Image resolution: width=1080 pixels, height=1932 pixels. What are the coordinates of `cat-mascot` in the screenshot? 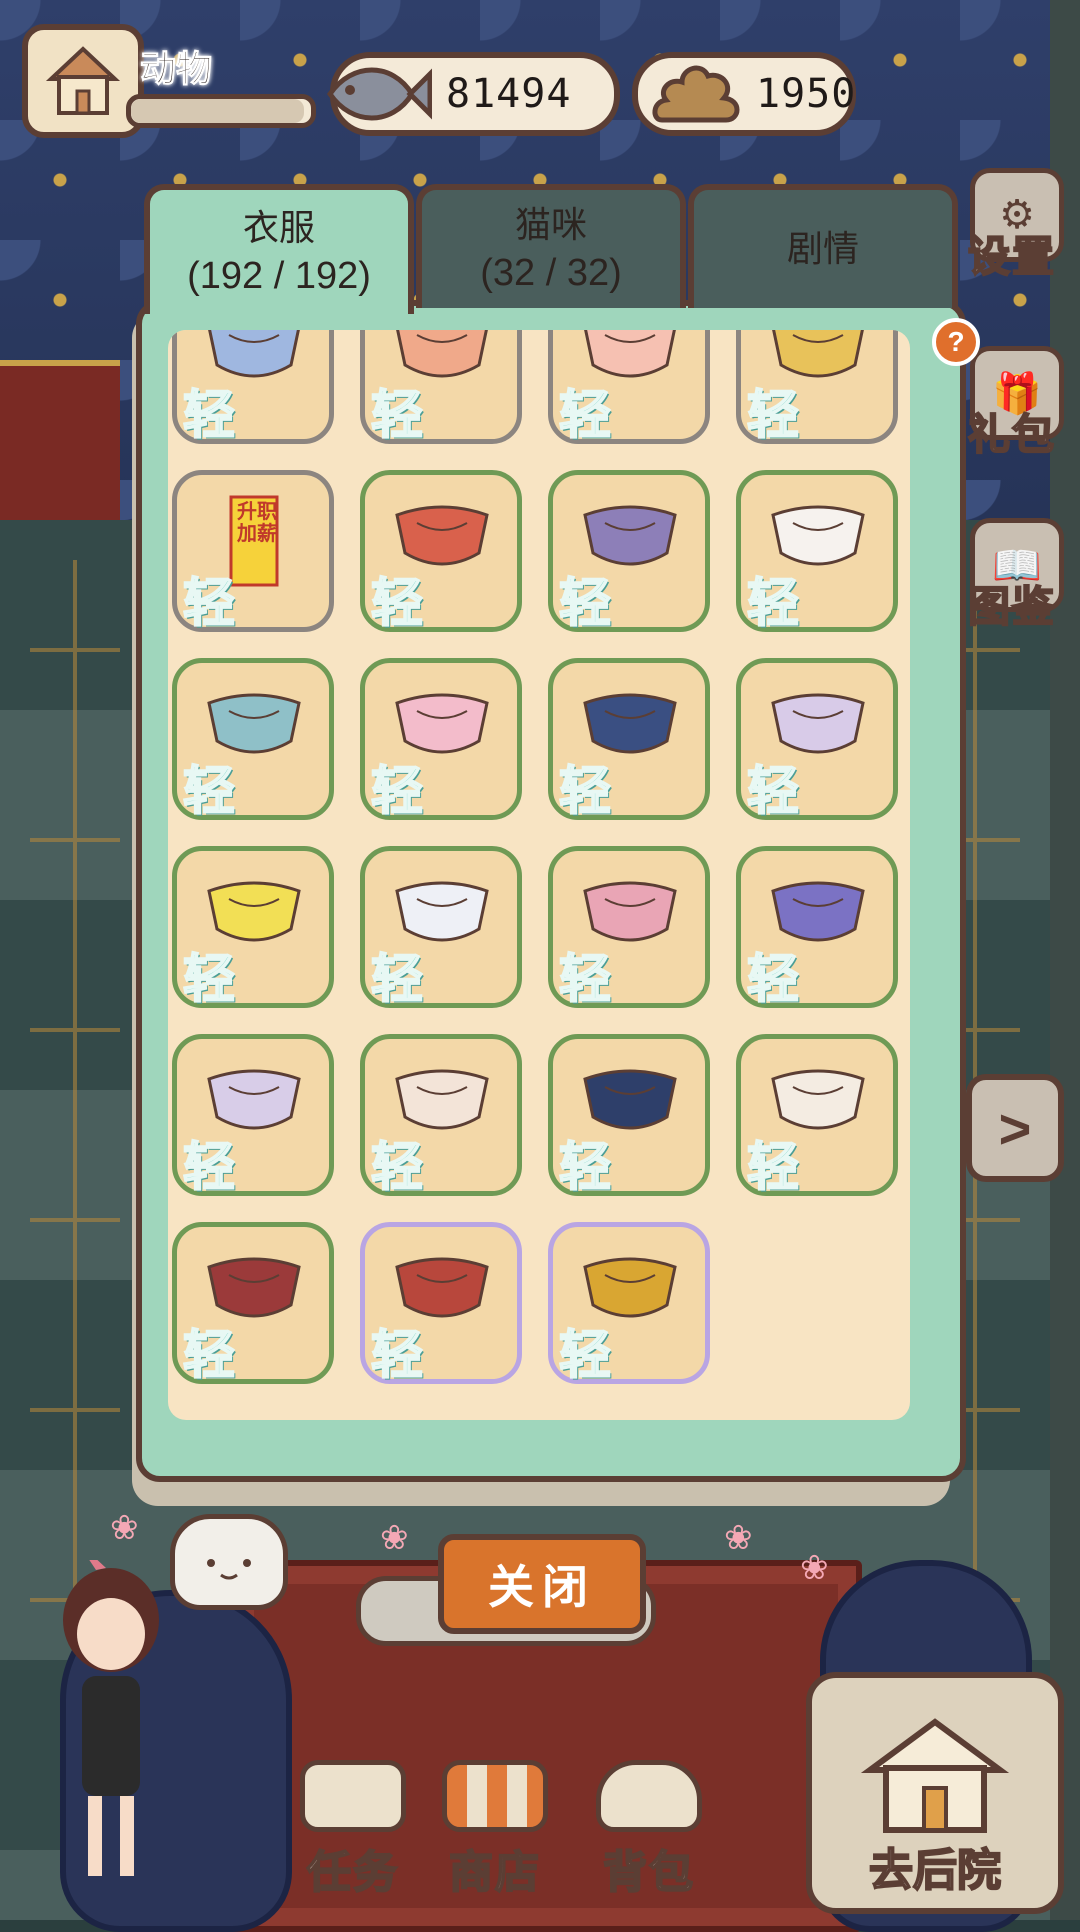 It's located at (229, 1562).